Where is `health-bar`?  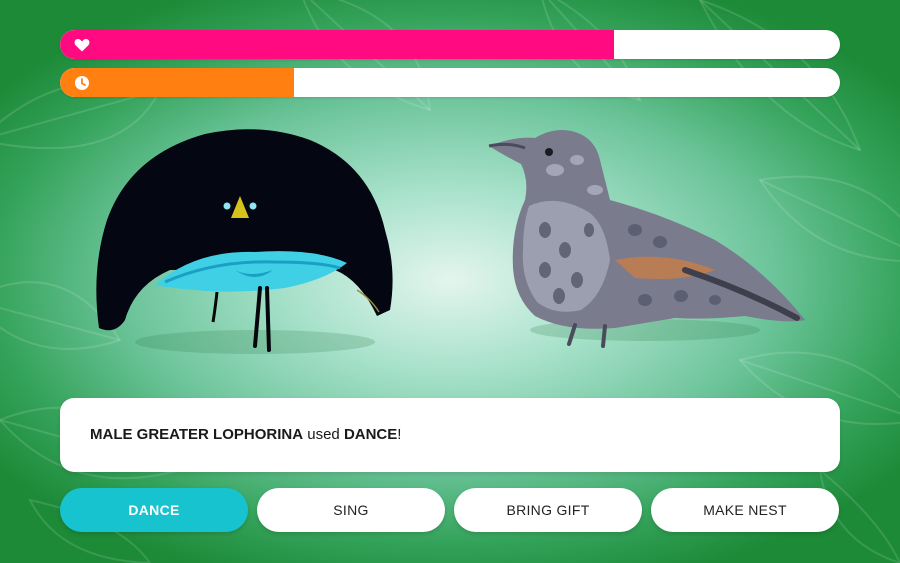 health-bar is located at coordinates (450, 44).